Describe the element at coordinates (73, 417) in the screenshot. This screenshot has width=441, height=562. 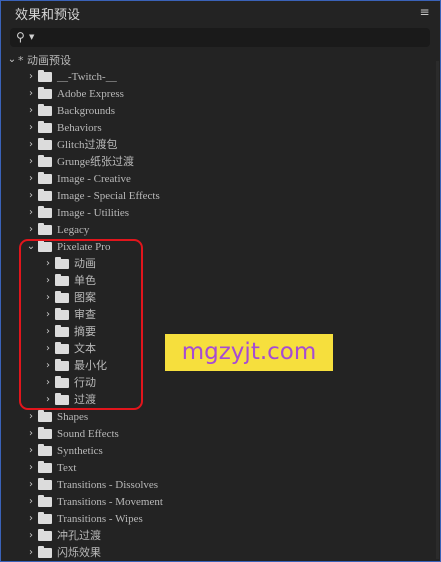
I see `tree-item-label: Shapes` at that location.